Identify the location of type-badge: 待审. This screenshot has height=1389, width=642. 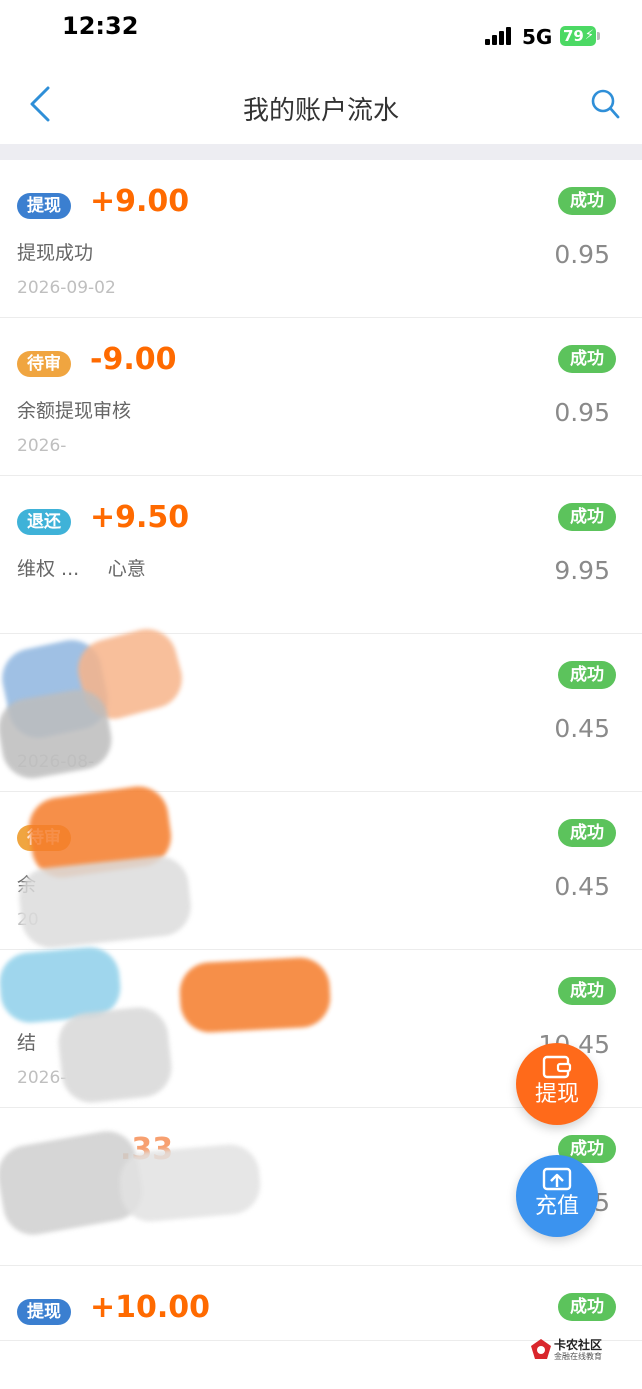
(44, 364).